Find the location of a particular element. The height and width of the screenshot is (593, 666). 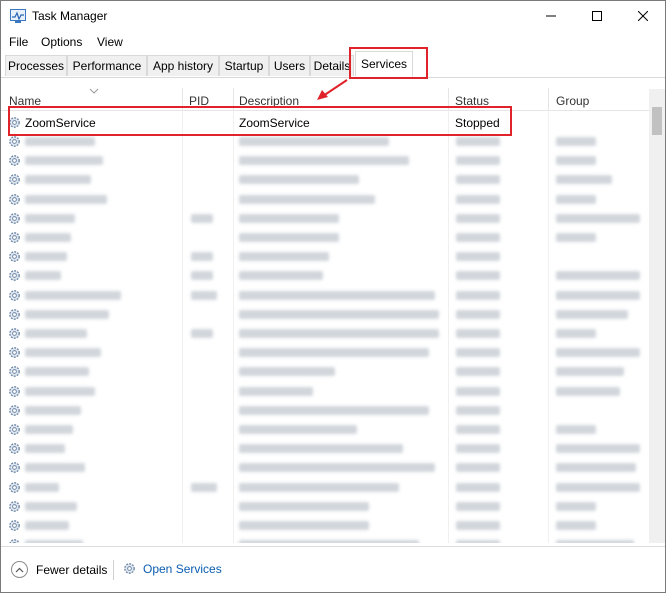

tab-startup: Startup is located at coordinates (244, 65).